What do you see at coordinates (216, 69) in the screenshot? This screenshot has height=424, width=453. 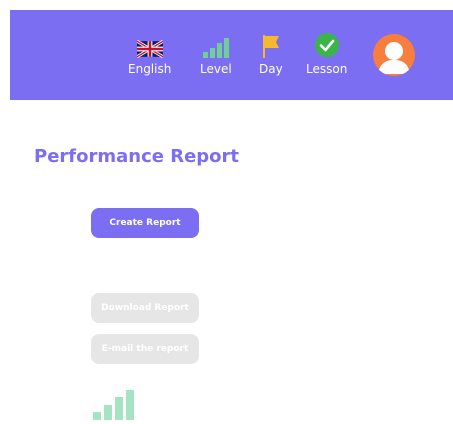 I see `nav-label-level: Level` at bounding box center [216, 69].